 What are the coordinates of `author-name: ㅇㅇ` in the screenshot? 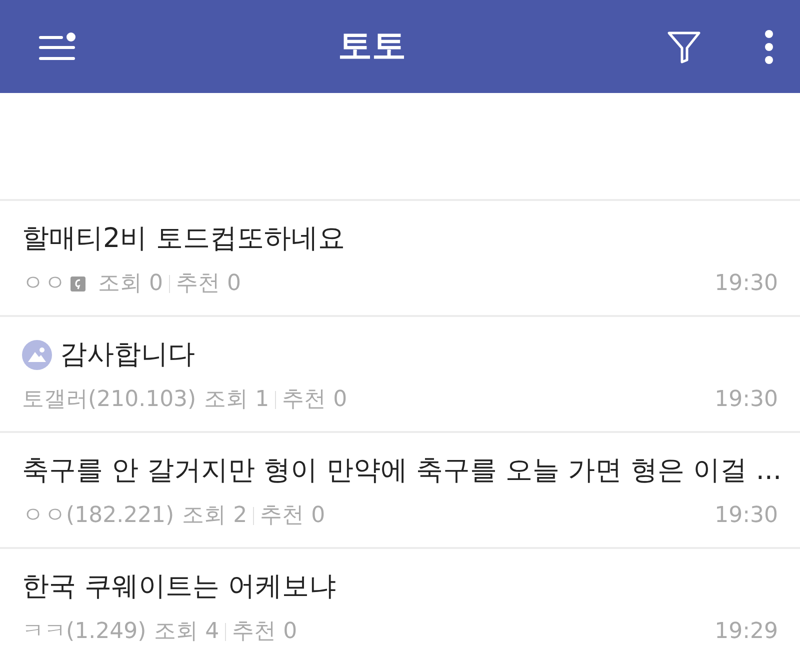 It's located at (44, 284).